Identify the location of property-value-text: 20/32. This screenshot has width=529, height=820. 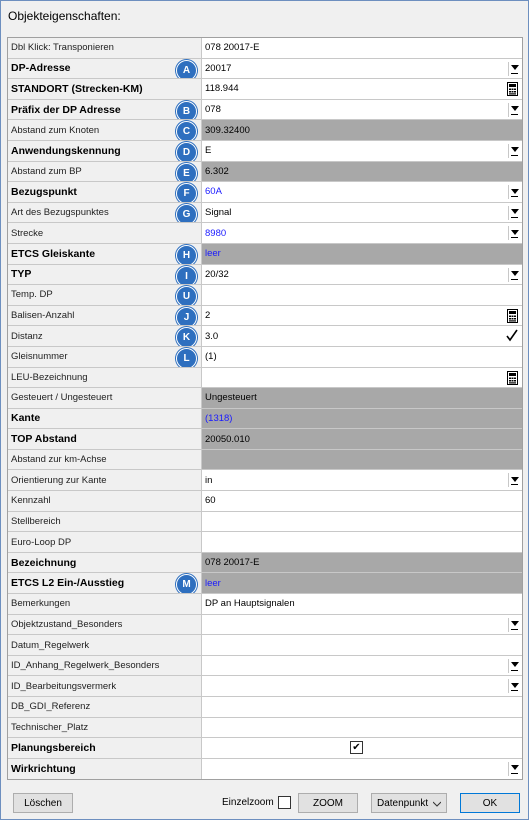
(217, 274).